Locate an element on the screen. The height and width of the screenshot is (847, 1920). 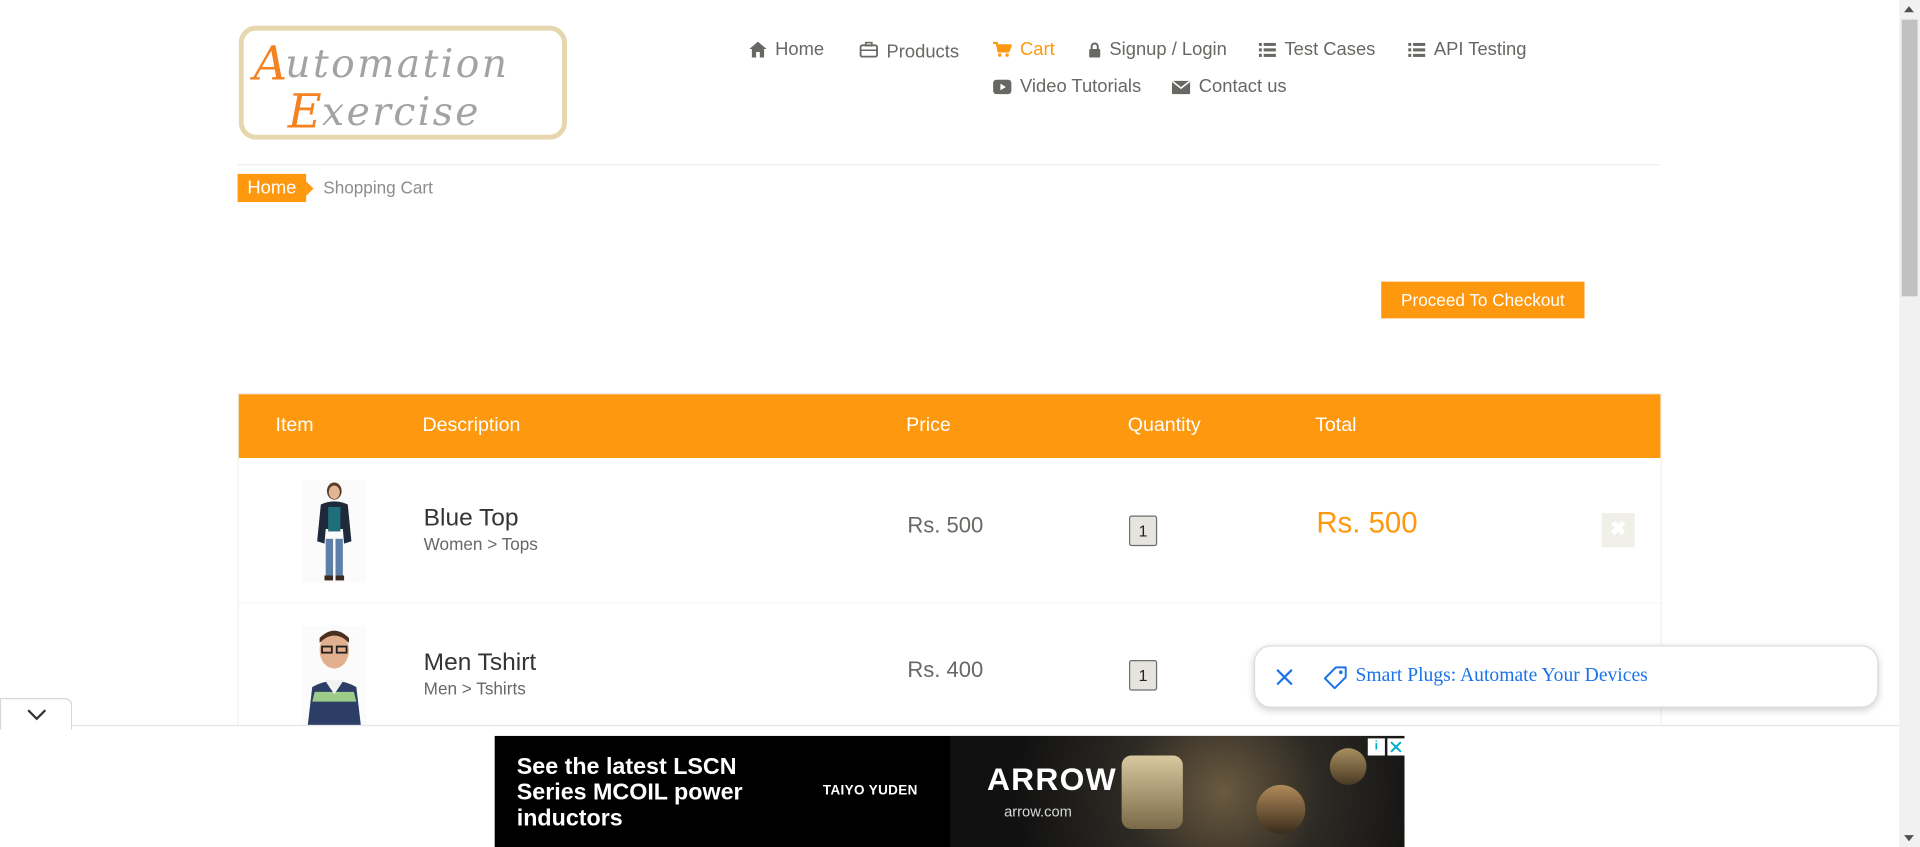
product-total: Rs. 500 is located at coordinates (1367, 523).